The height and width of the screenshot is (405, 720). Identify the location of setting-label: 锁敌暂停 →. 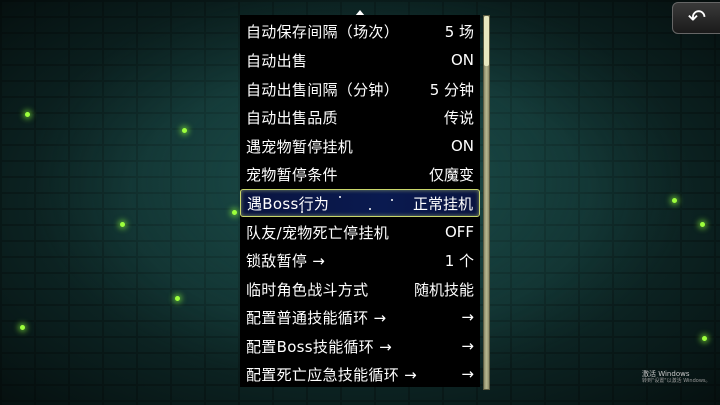
(286, 260).